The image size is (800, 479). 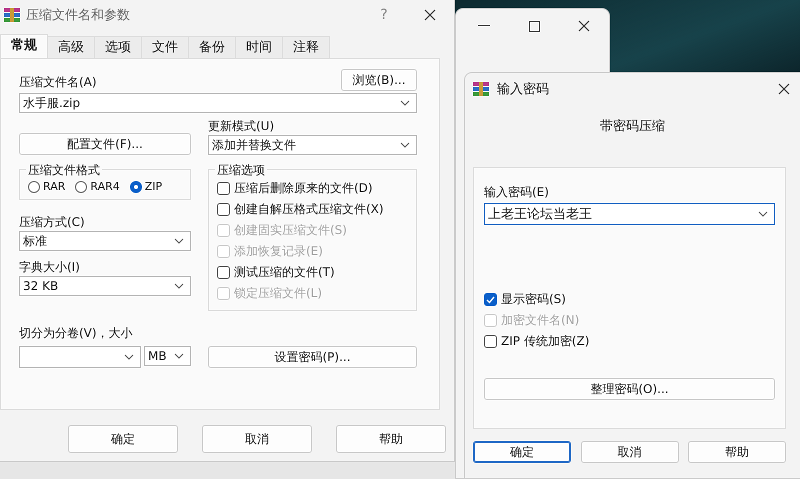 I want to click on radio-button: ZIP, so click(x=146, y=186).